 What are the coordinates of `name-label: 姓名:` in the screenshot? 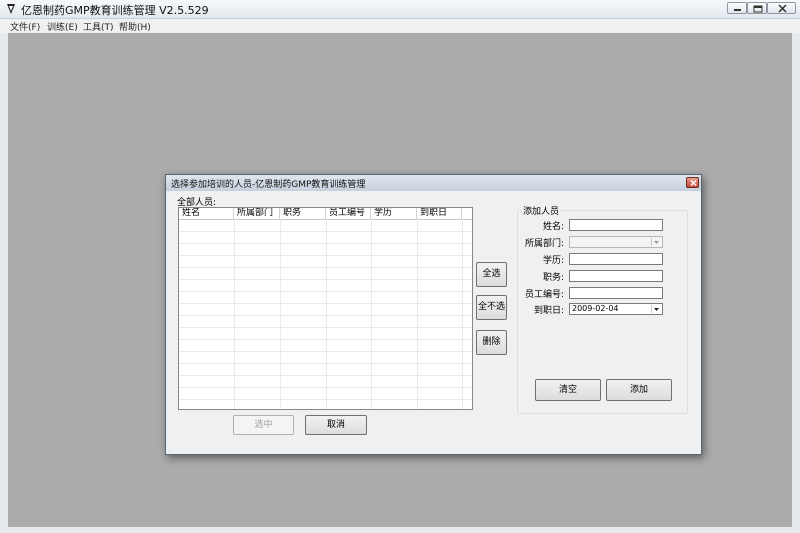 It's located at (554, 227).